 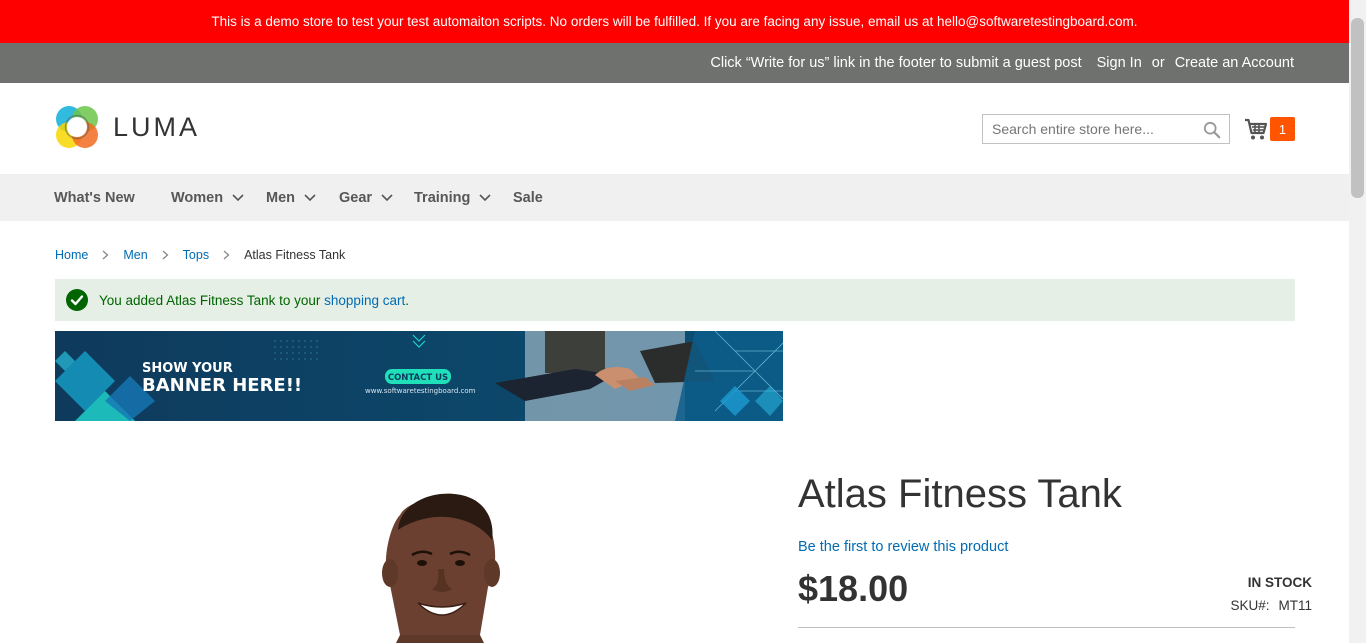 I want to click on main-navigation: What's New Women Men Gear Training Sale, so click(x=674, y=197).